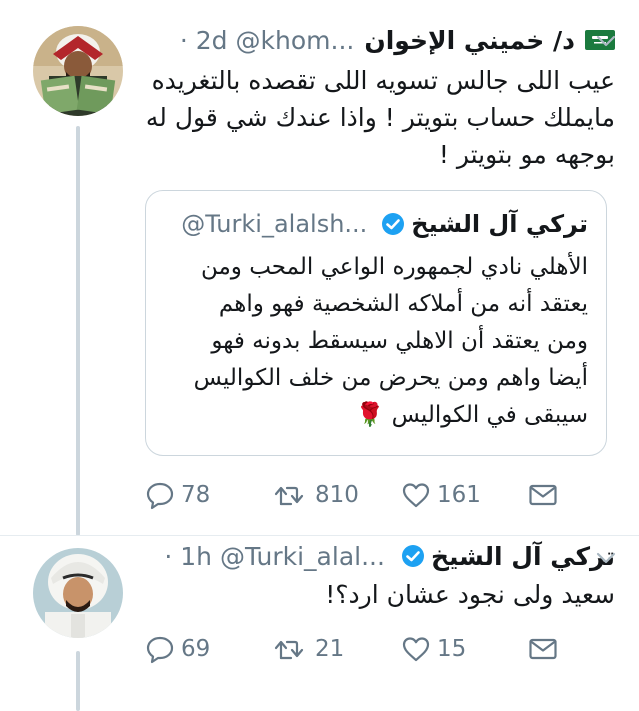  Describe the element at coordinates (306, 649) in the screenshot. I see `retweet-button: 21` at that location.